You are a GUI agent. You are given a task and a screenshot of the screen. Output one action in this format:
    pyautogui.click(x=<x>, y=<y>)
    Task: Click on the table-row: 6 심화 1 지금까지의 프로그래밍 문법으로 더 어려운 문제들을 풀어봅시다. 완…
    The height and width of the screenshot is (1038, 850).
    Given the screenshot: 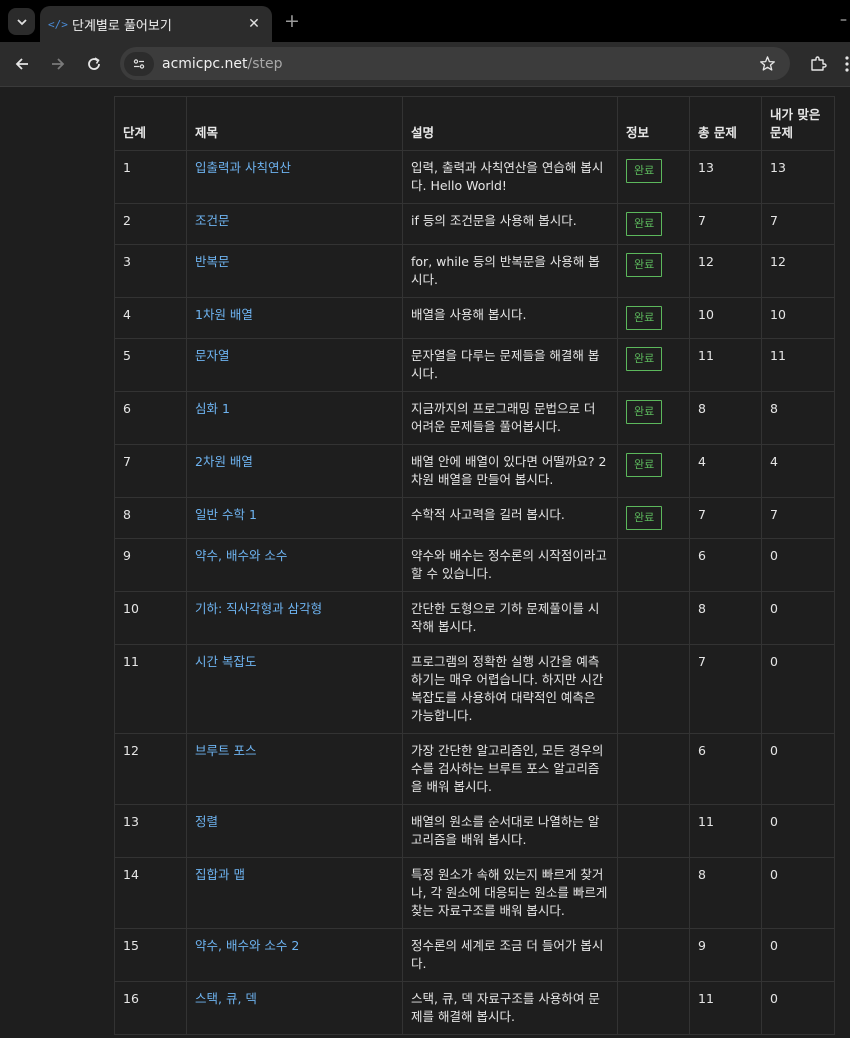 What is the action you would take?
    pyautogui.click(x=474, y=418)
    